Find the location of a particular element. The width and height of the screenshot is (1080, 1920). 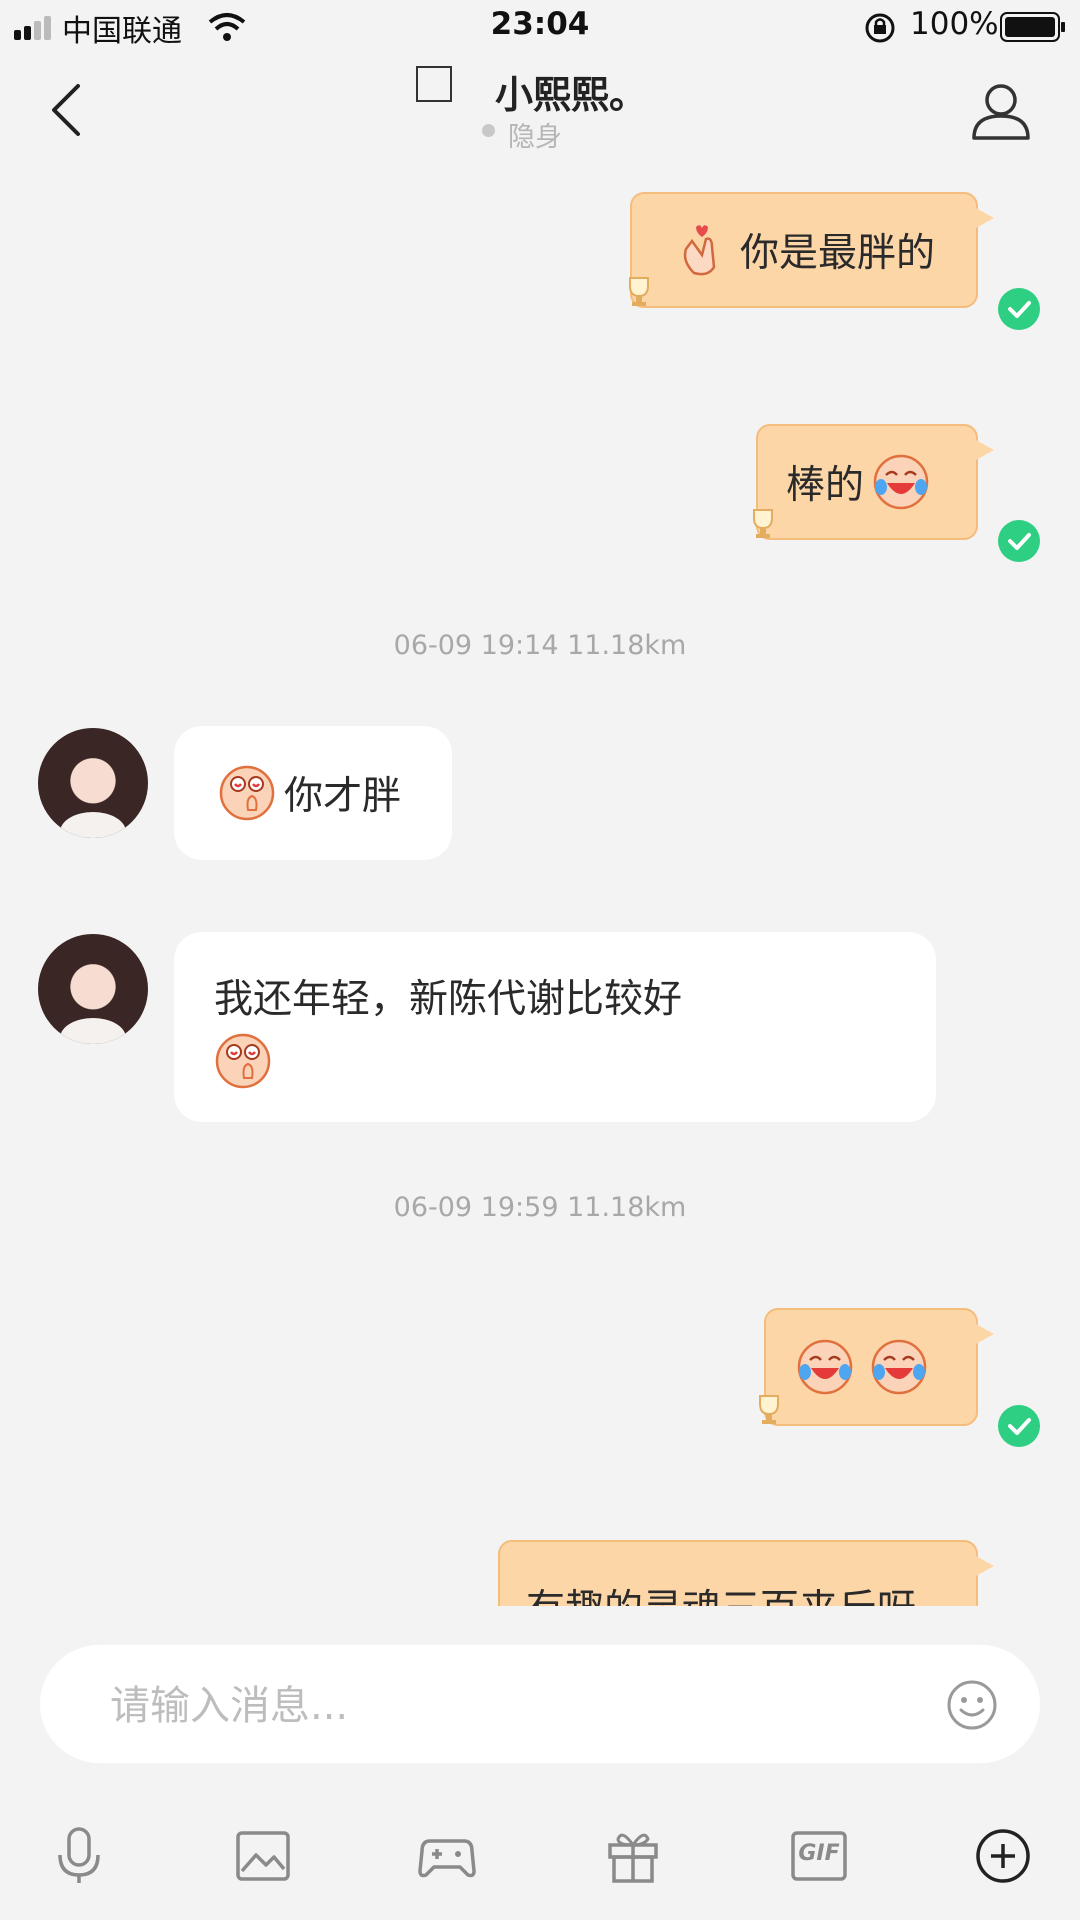

message-bubble-outgoing: 你是最胖的 is located at coordinates (812, 250).